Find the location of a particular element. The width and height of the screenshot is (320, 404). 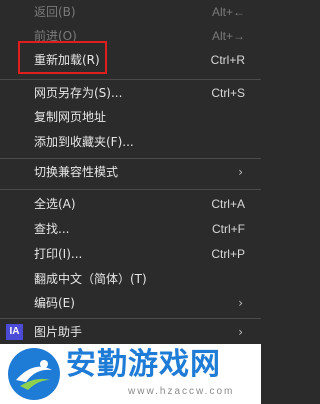

menu-item-label: 全选(A) is located at coordinates (55, 204).